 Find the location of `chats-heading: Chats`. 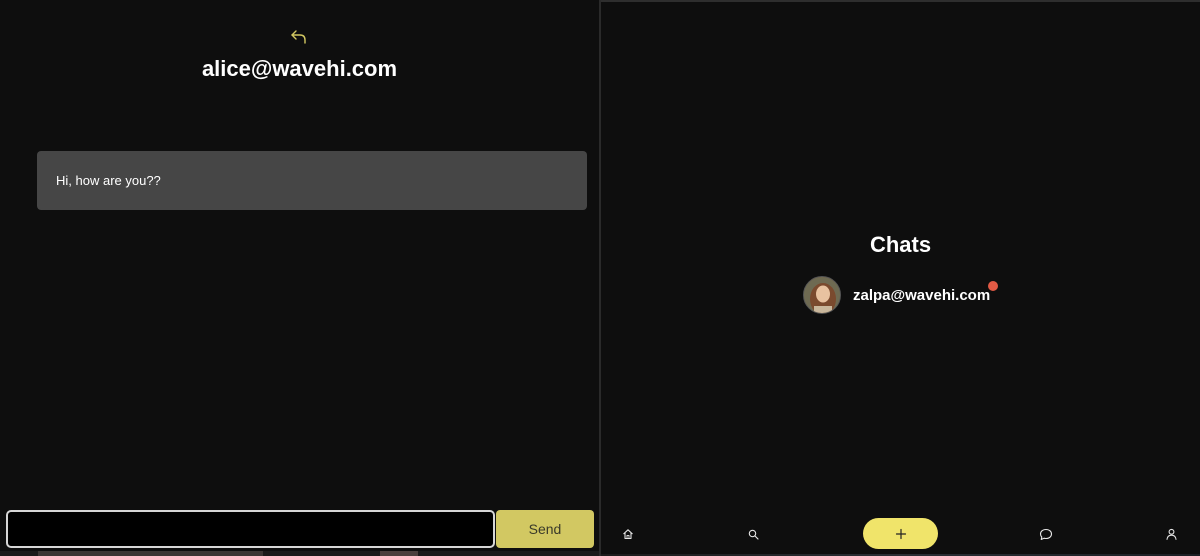

chats-heading: Chats is located at coordinates (900, 244).